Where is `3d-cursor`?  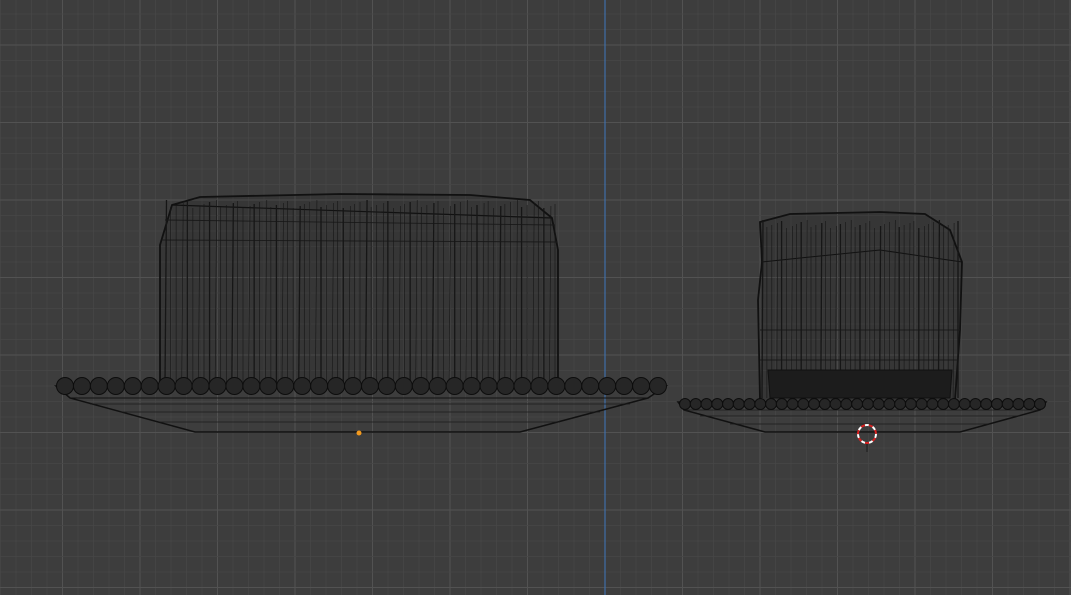 3d-cursor is located at coordinates (867, 438).